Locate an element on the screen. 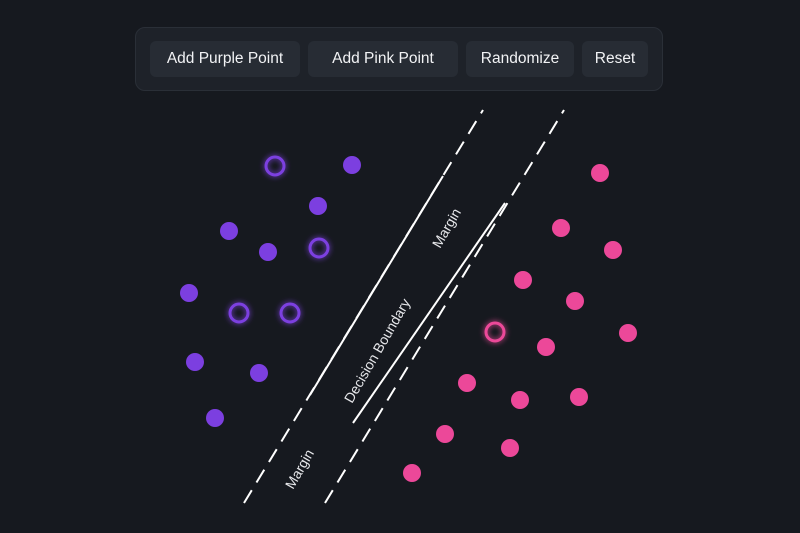  pink-support-vector-point is located at coordinates (495, 332).